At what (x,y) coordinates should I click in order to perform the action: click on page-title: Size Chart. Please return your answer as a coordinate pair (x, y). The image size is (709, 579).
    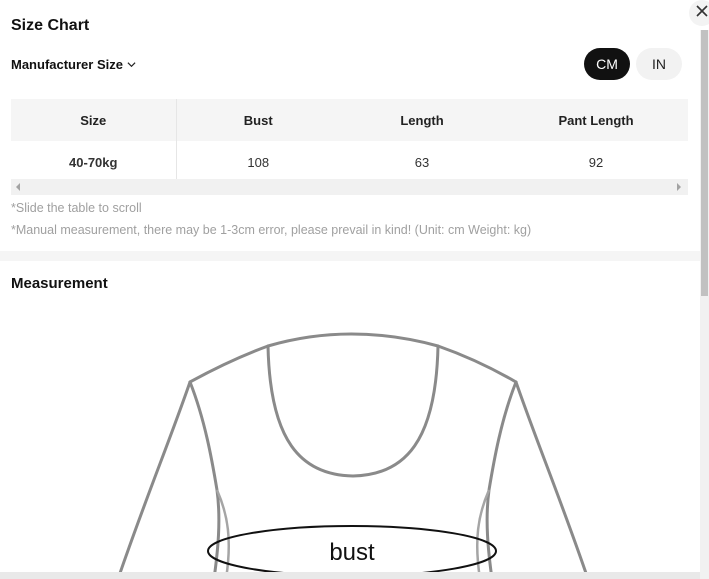
    Looking at the image, I should click on (50, 25).